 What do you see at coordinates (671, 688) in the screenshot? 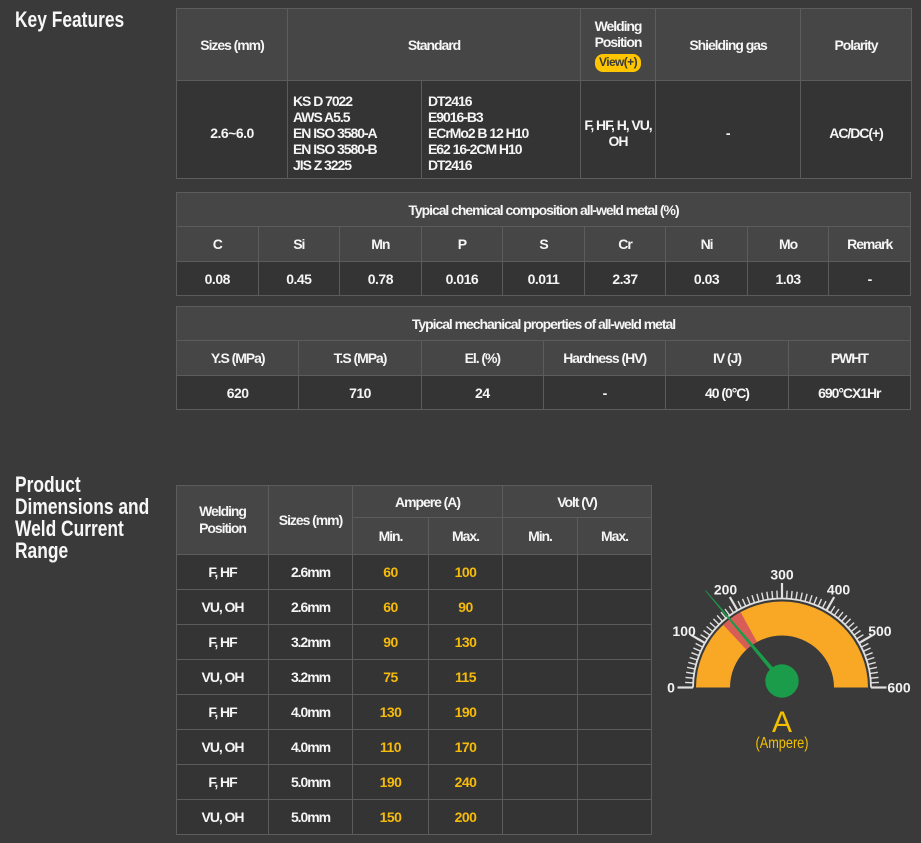
I see `svg-text: 0` at bounding box center [671, 688].